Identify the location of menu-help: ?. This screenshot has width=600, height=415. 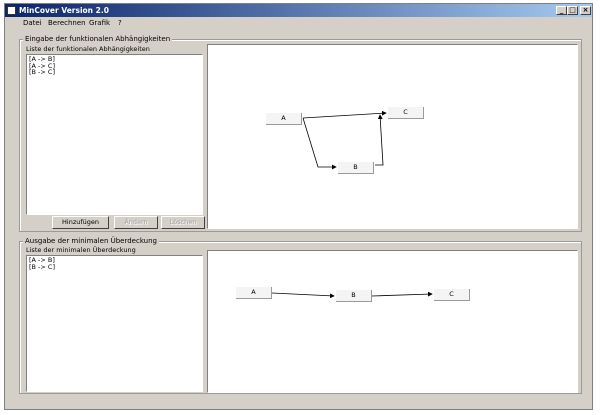
(120, 23).